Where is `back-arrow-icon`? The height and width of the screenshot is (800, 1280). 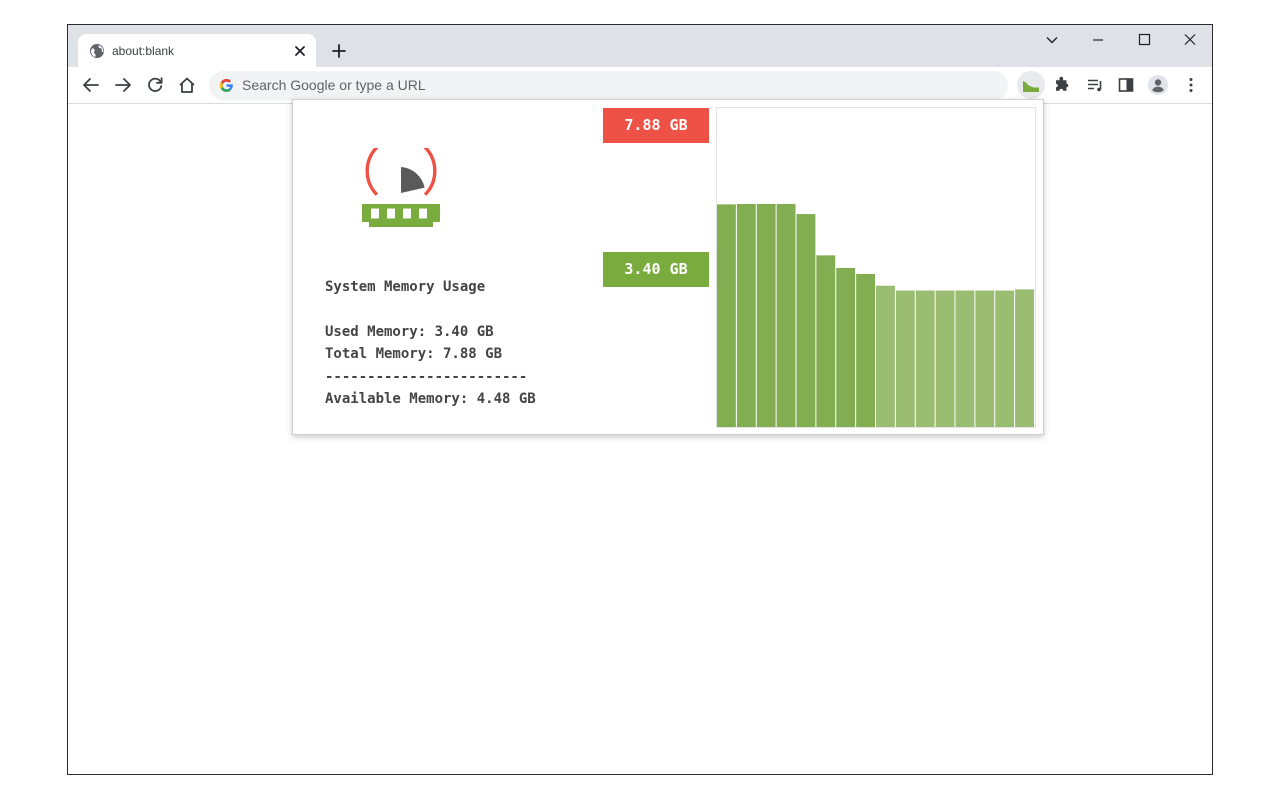
back-arrow-icon is located at coordinates (91, 85).